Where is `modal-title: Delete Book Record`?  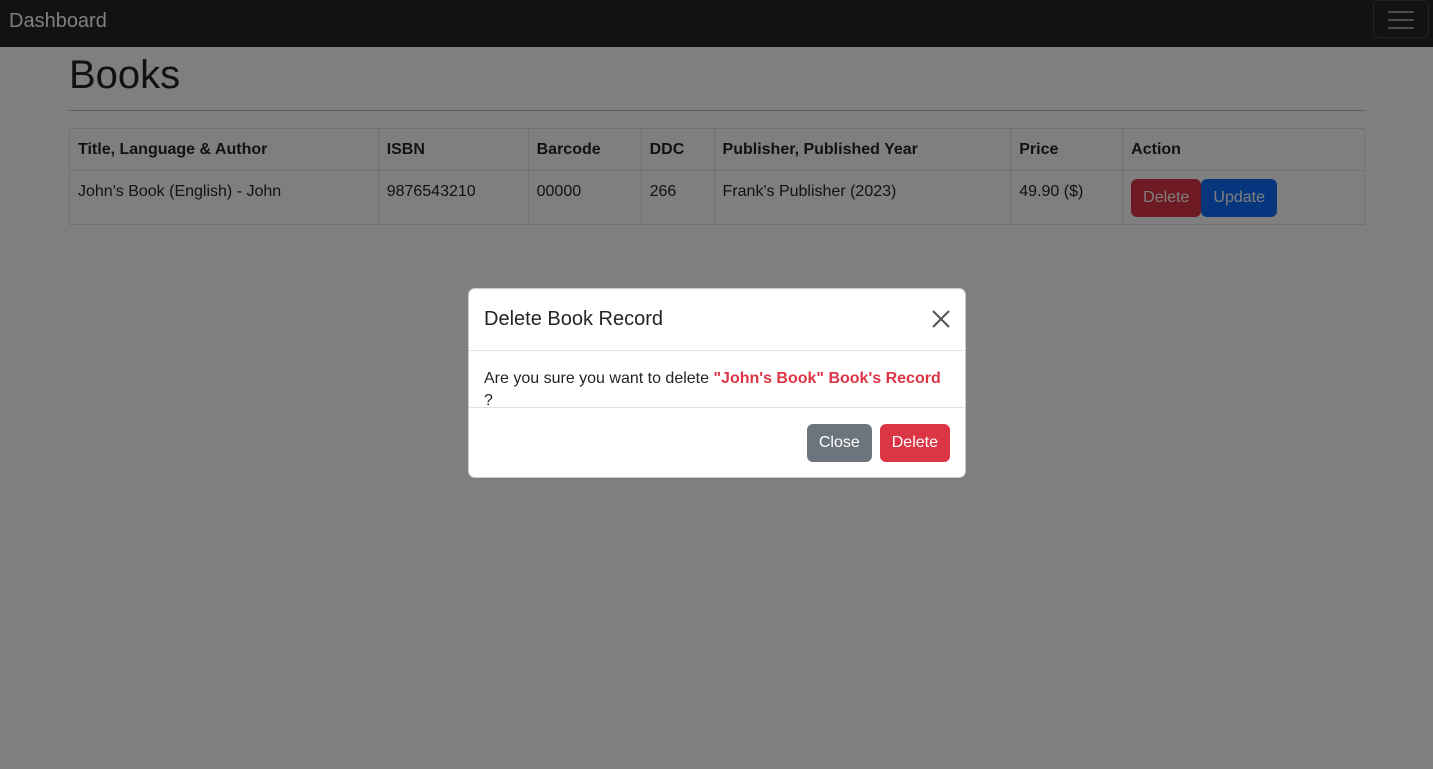 modal-title: Delete Book Record is located at coordinates (573, 319).